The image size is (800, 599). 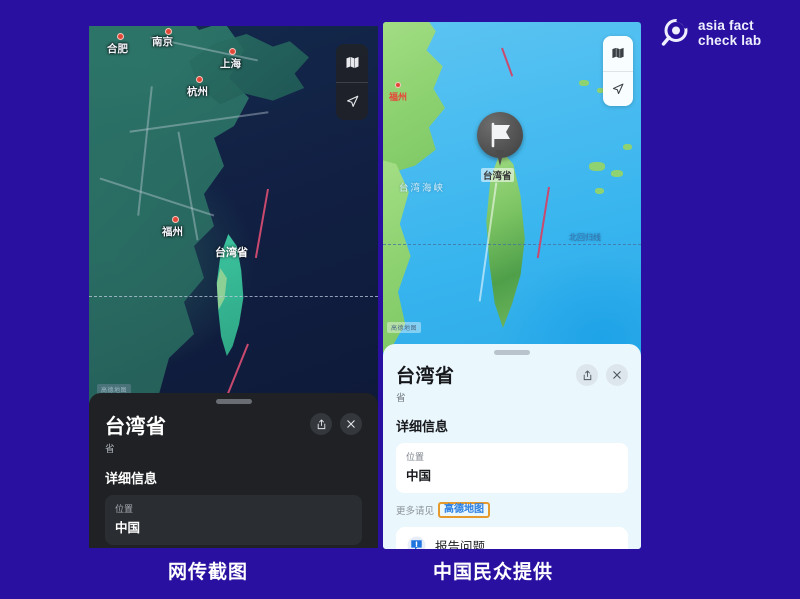 What do you see at coordinates (208, 572) in the screenshot?
I see `caption-left: 网传截图` at bounding box center [208, 572].